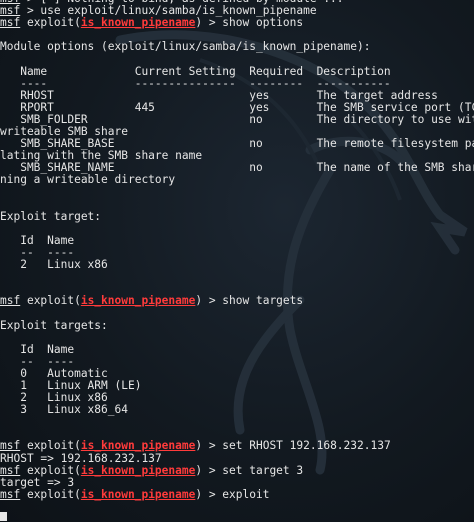 Image resolution: width=474 pixels, height=522 pixels. Describe the element at coordinates (237, 459) in the screenshot. I see `terminal-line: RHOST => 192.168.232.137` at that location.